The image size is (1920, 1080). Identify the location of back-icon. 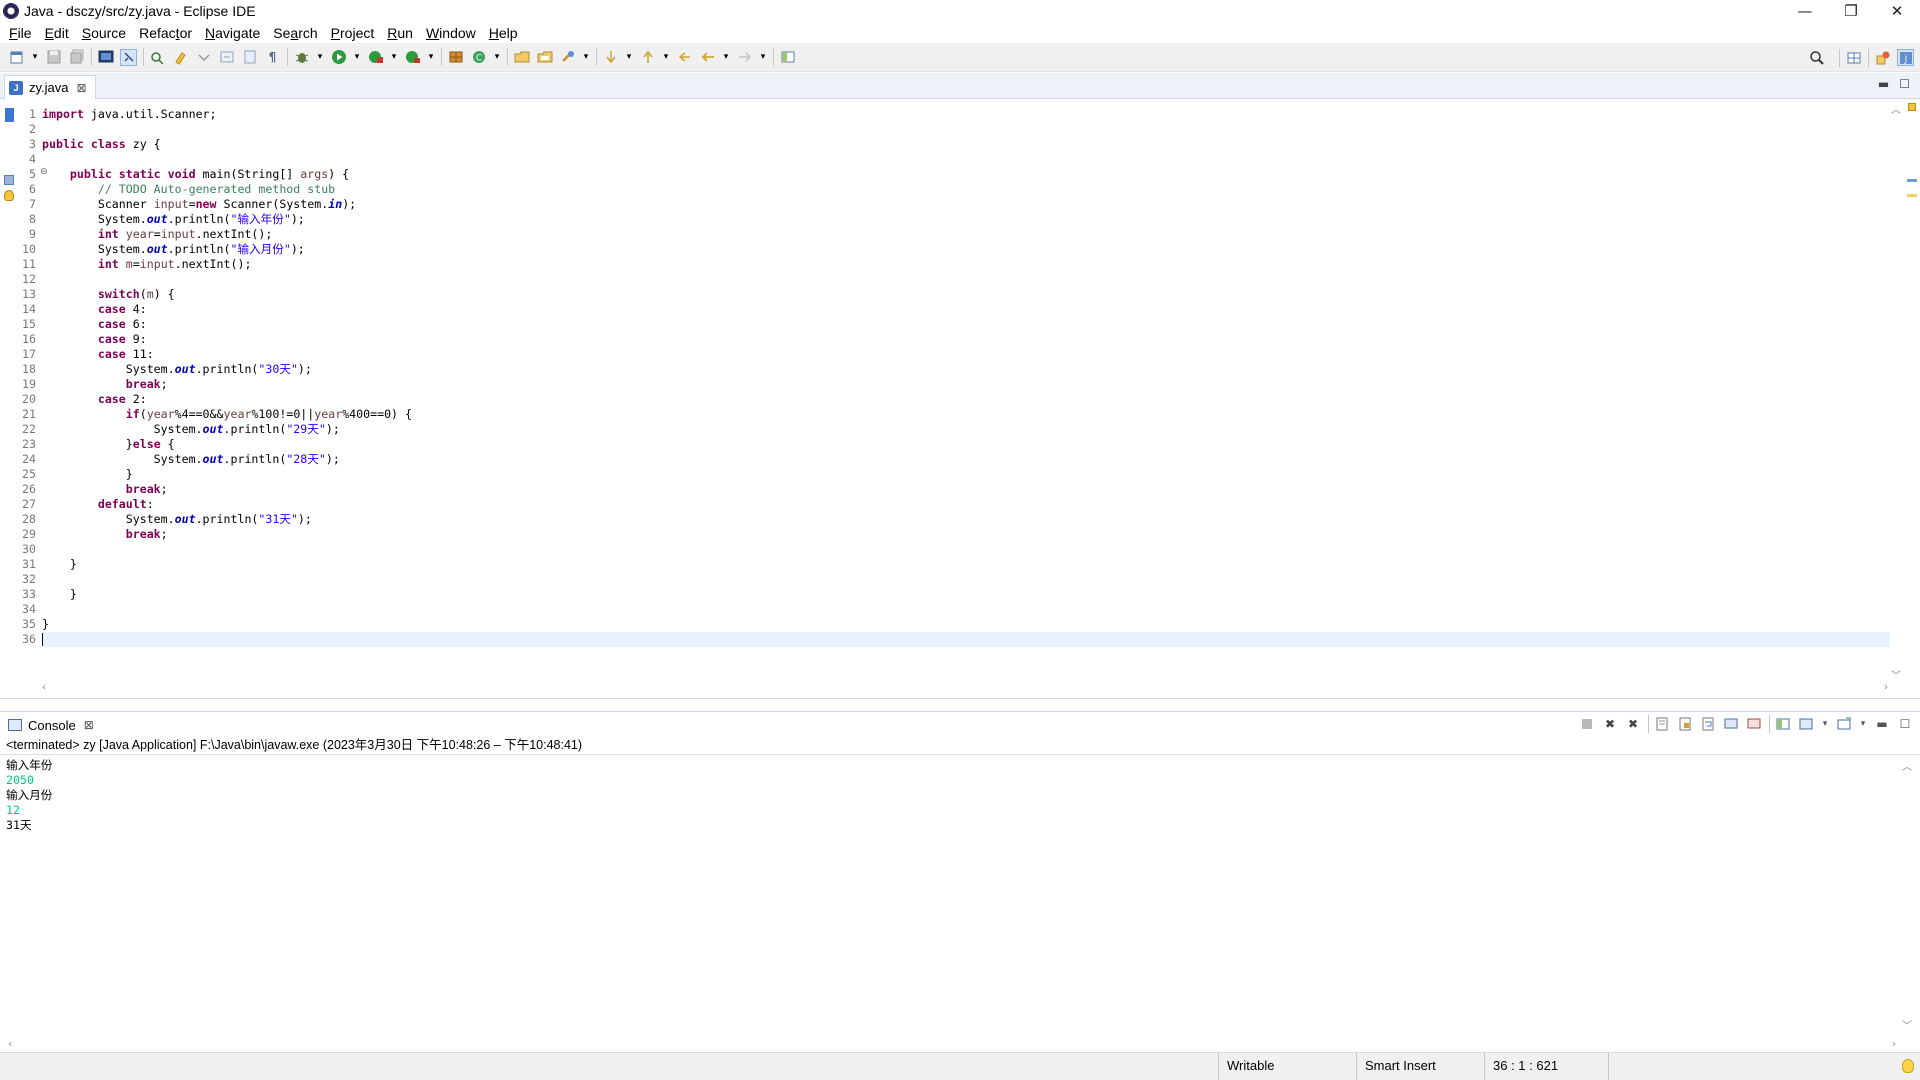
(707, 57).